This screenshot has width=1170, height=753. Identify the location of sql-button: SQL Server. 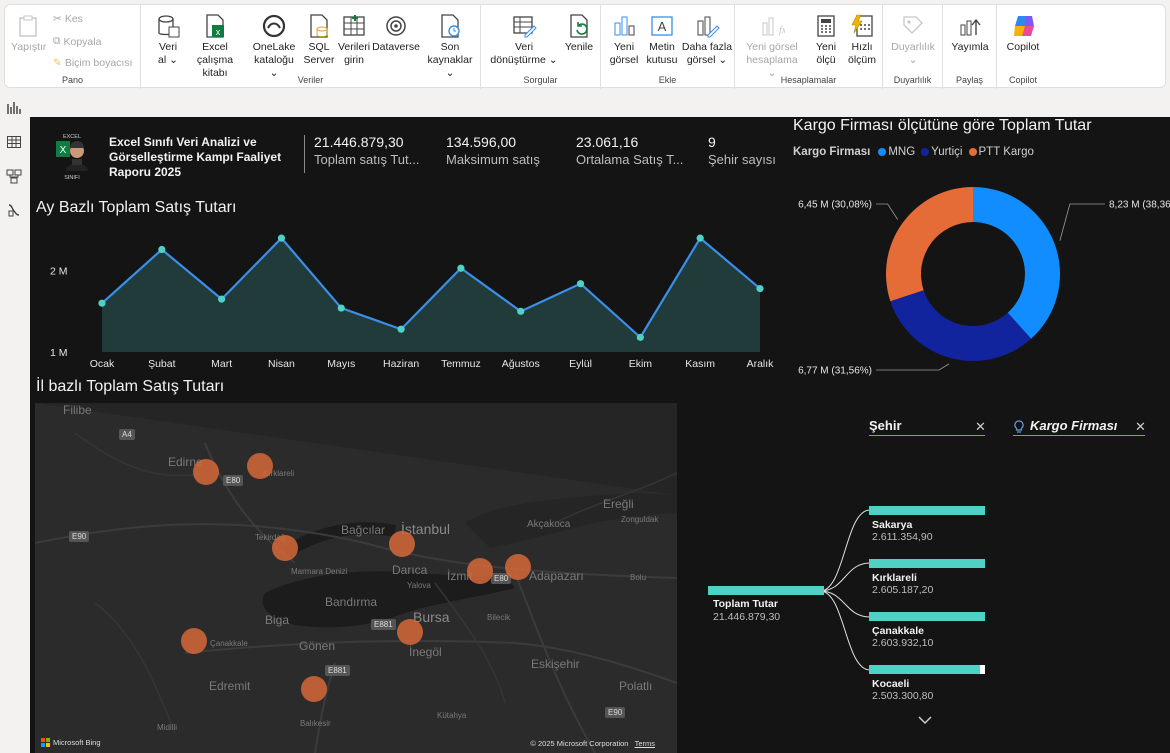
(319, 40).